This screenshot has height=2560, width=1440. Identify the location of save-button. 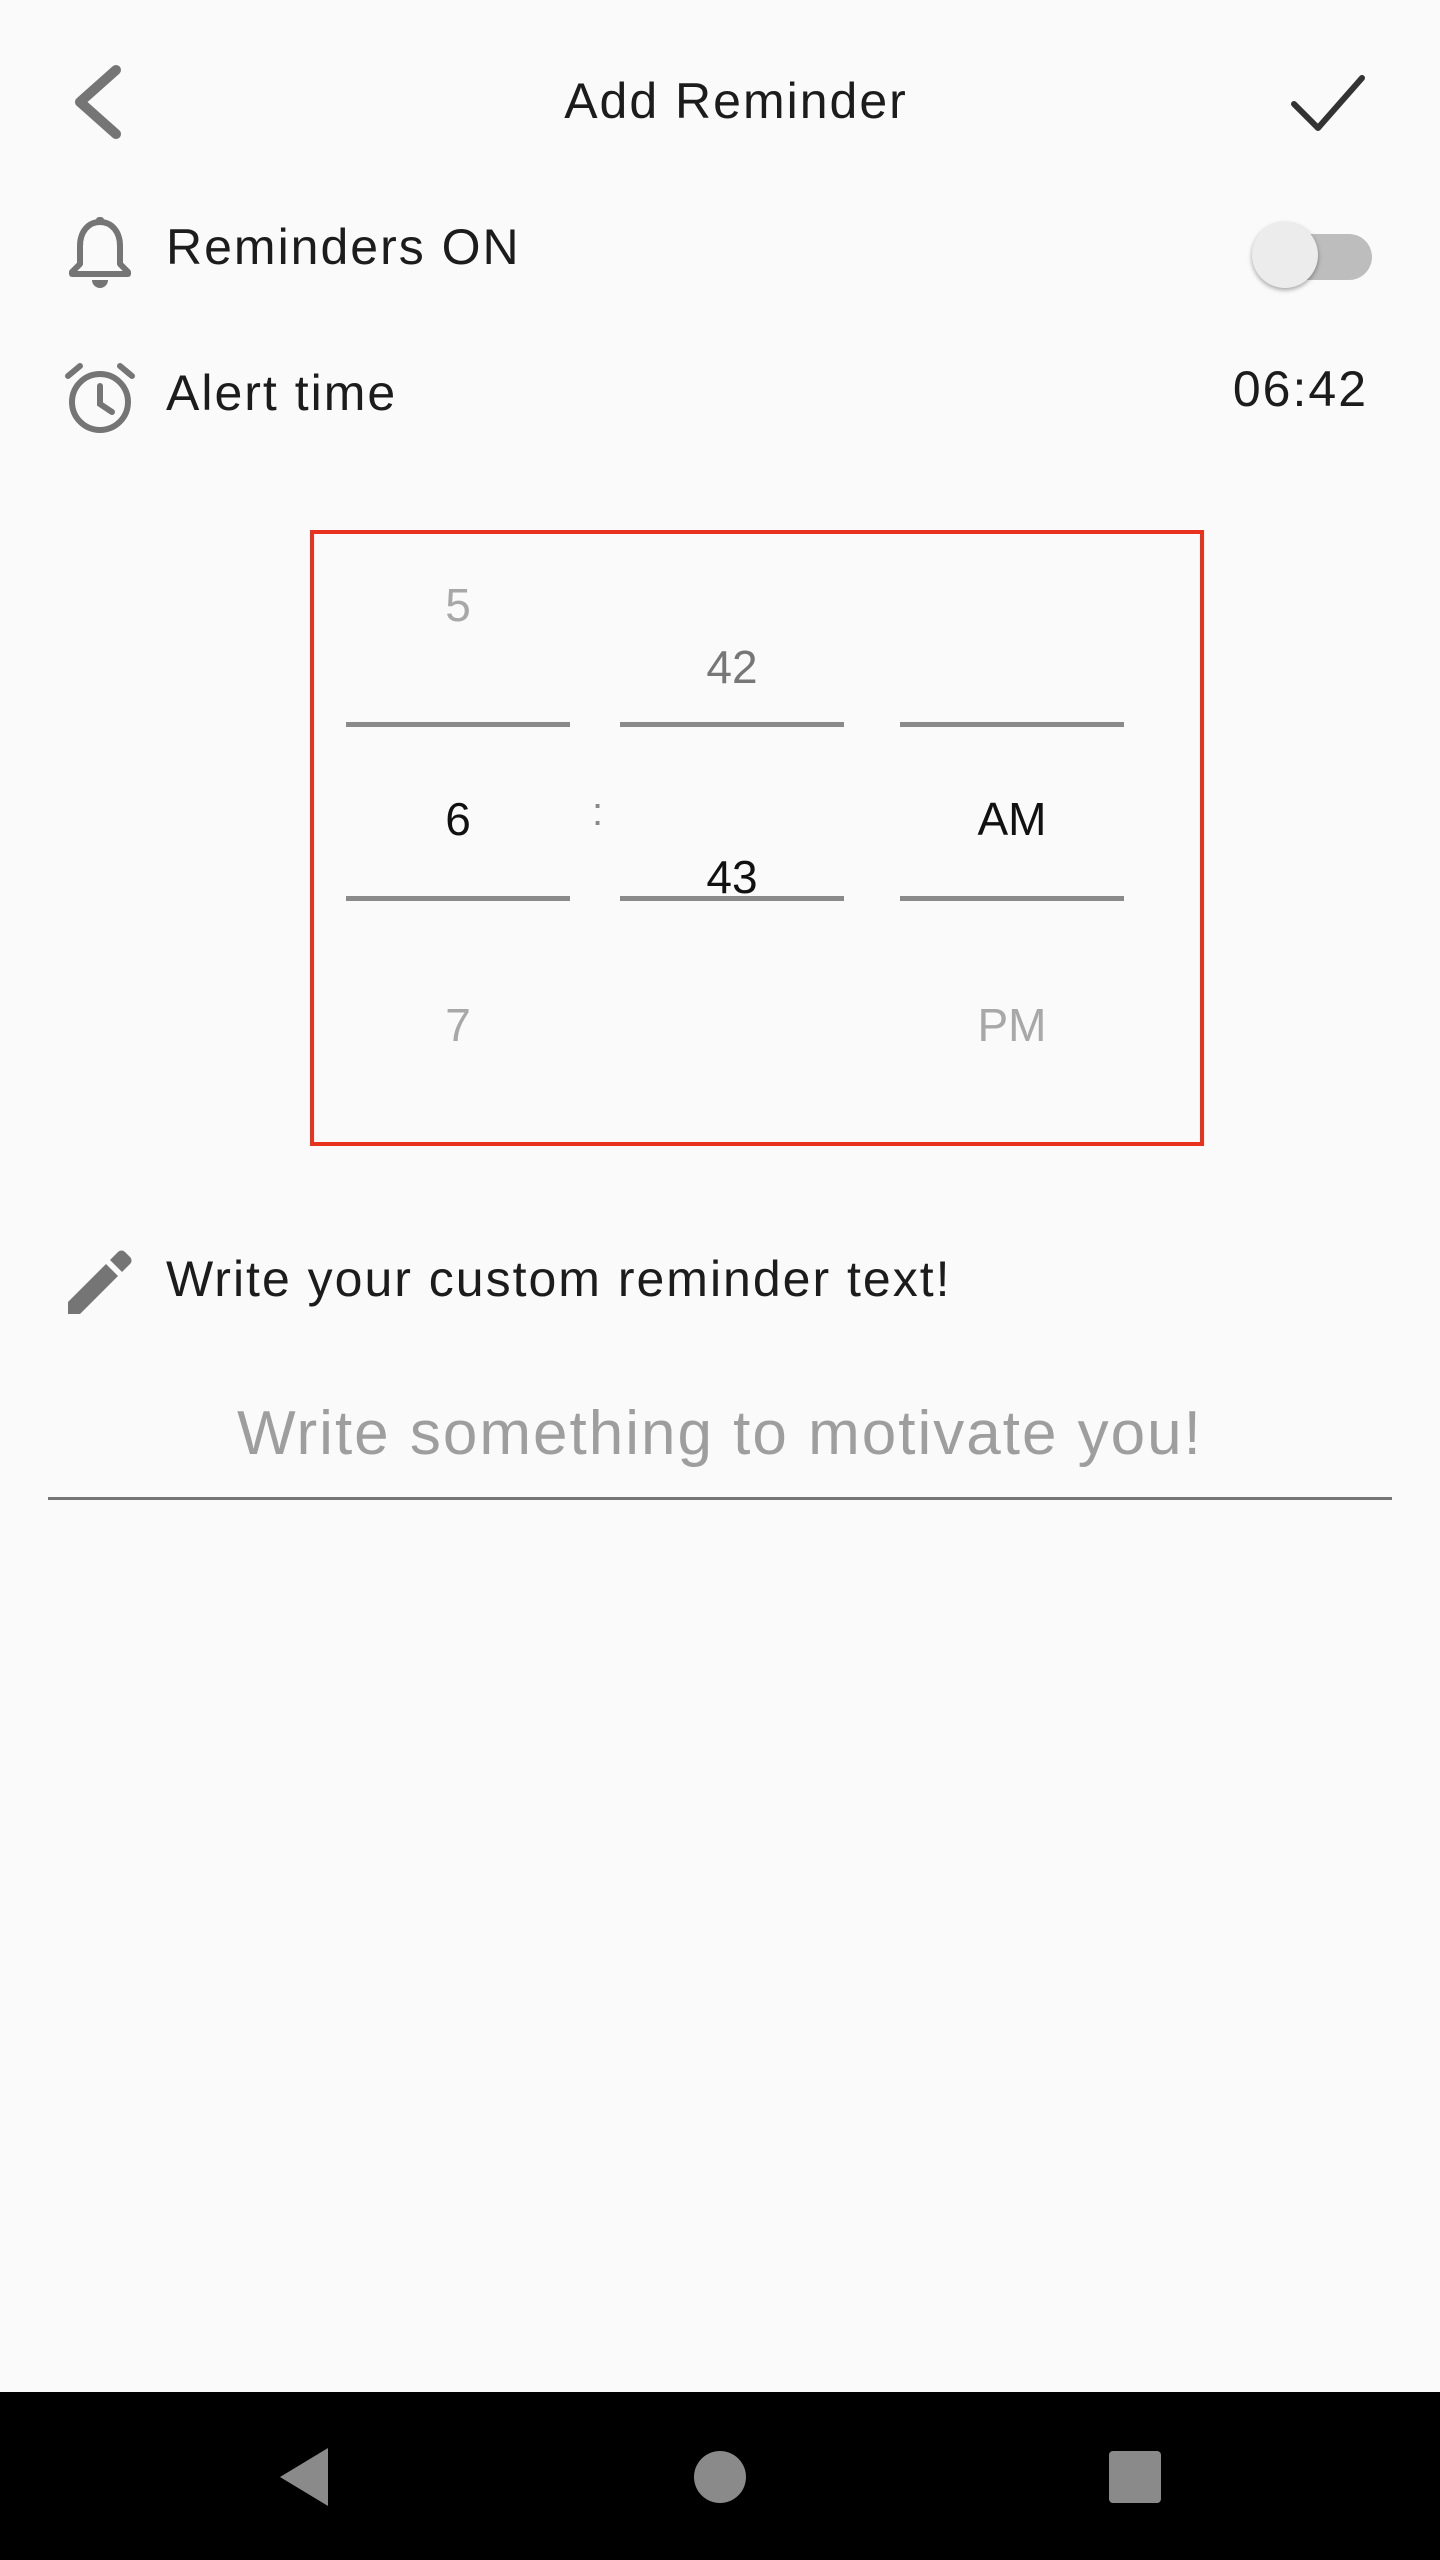
(1328, 104).